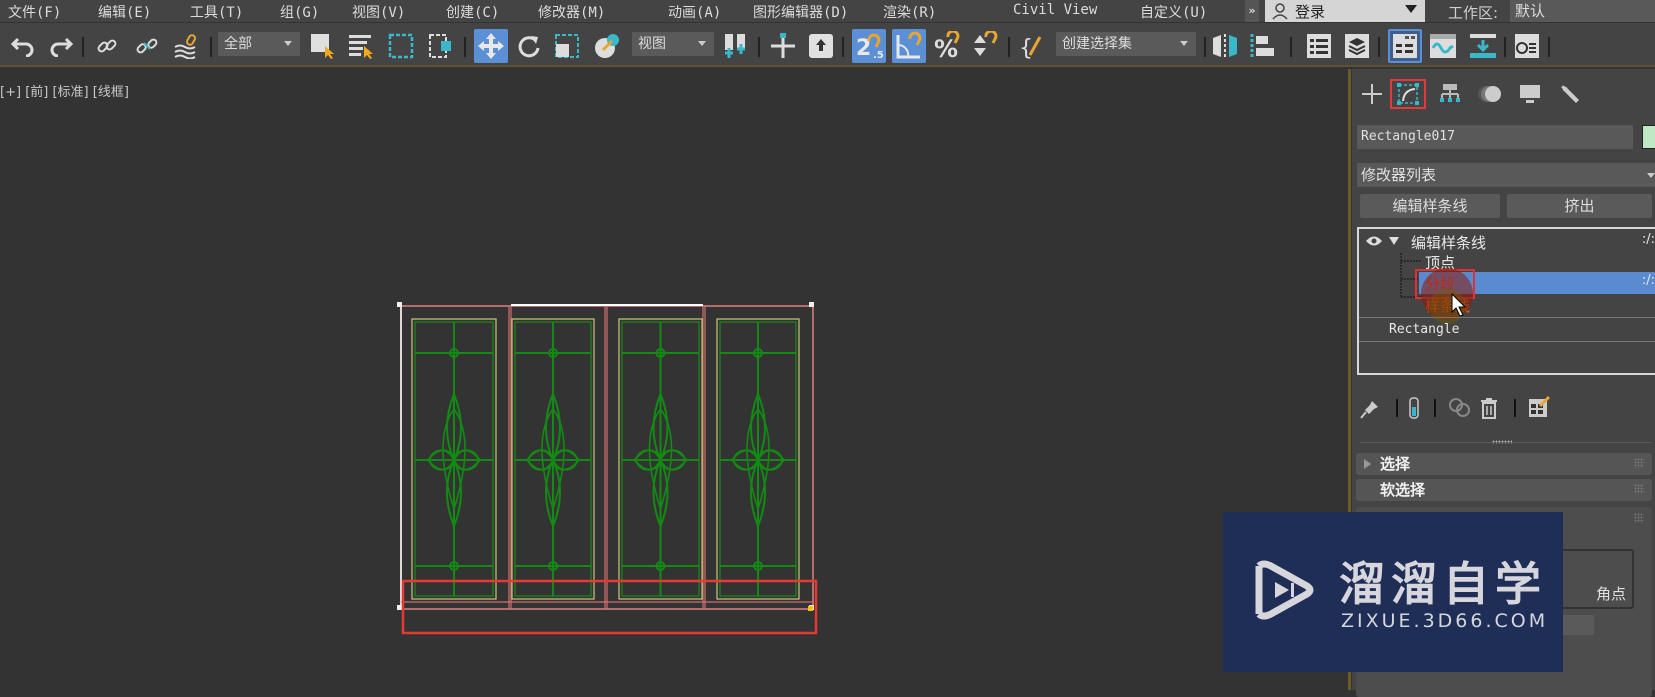 The width and height of the screenshot is (1655, 697). I want to click on schematic-icon, so click(1483, 46).